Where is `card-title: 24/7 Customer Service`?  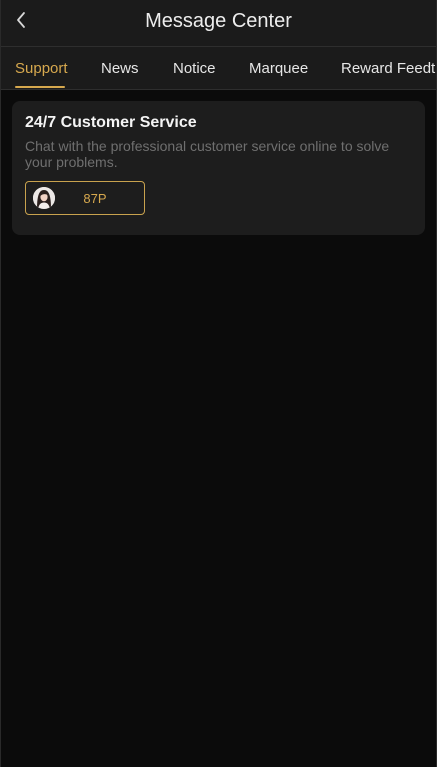
card-title: 24/7 Customer Service is located at coordinates (111, 122).